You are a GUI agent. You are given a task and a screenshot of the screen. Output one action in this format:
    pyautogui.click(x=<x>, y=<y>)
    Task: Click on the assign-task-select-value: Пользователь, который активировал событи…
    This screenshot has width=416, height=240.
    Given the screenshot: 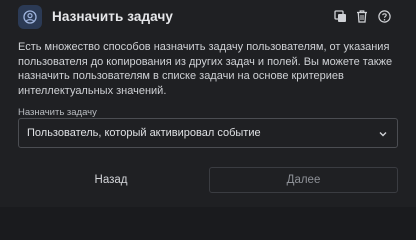 What is the action you would take?
    pyautogui.click(x=144, y=133)
    